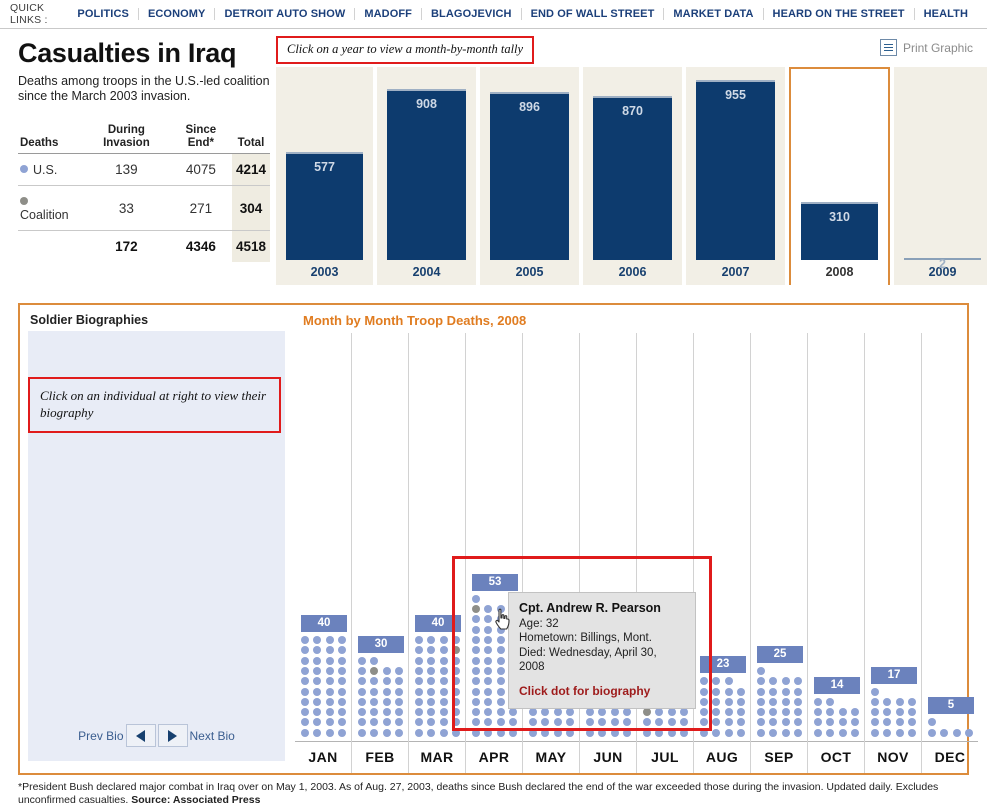 Image resolution: width=987 pixels, height=807 pixels. What do you see at coordinates (893, 553) in the screenshot?
I see `month-column-nov: 17 NOV` at bounding box center [893, 553].